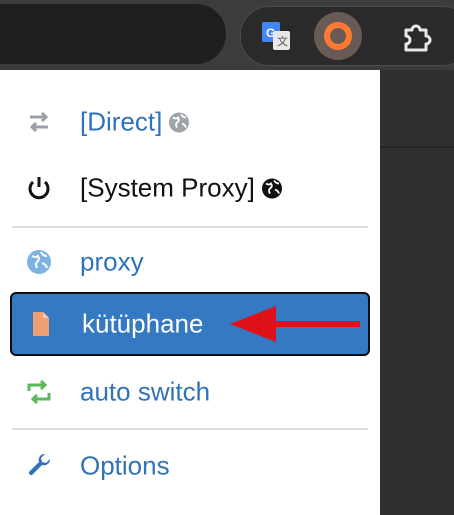  Describe the element at coordinates (113, 34) in the screenshot. I see `address-bar` at that location.